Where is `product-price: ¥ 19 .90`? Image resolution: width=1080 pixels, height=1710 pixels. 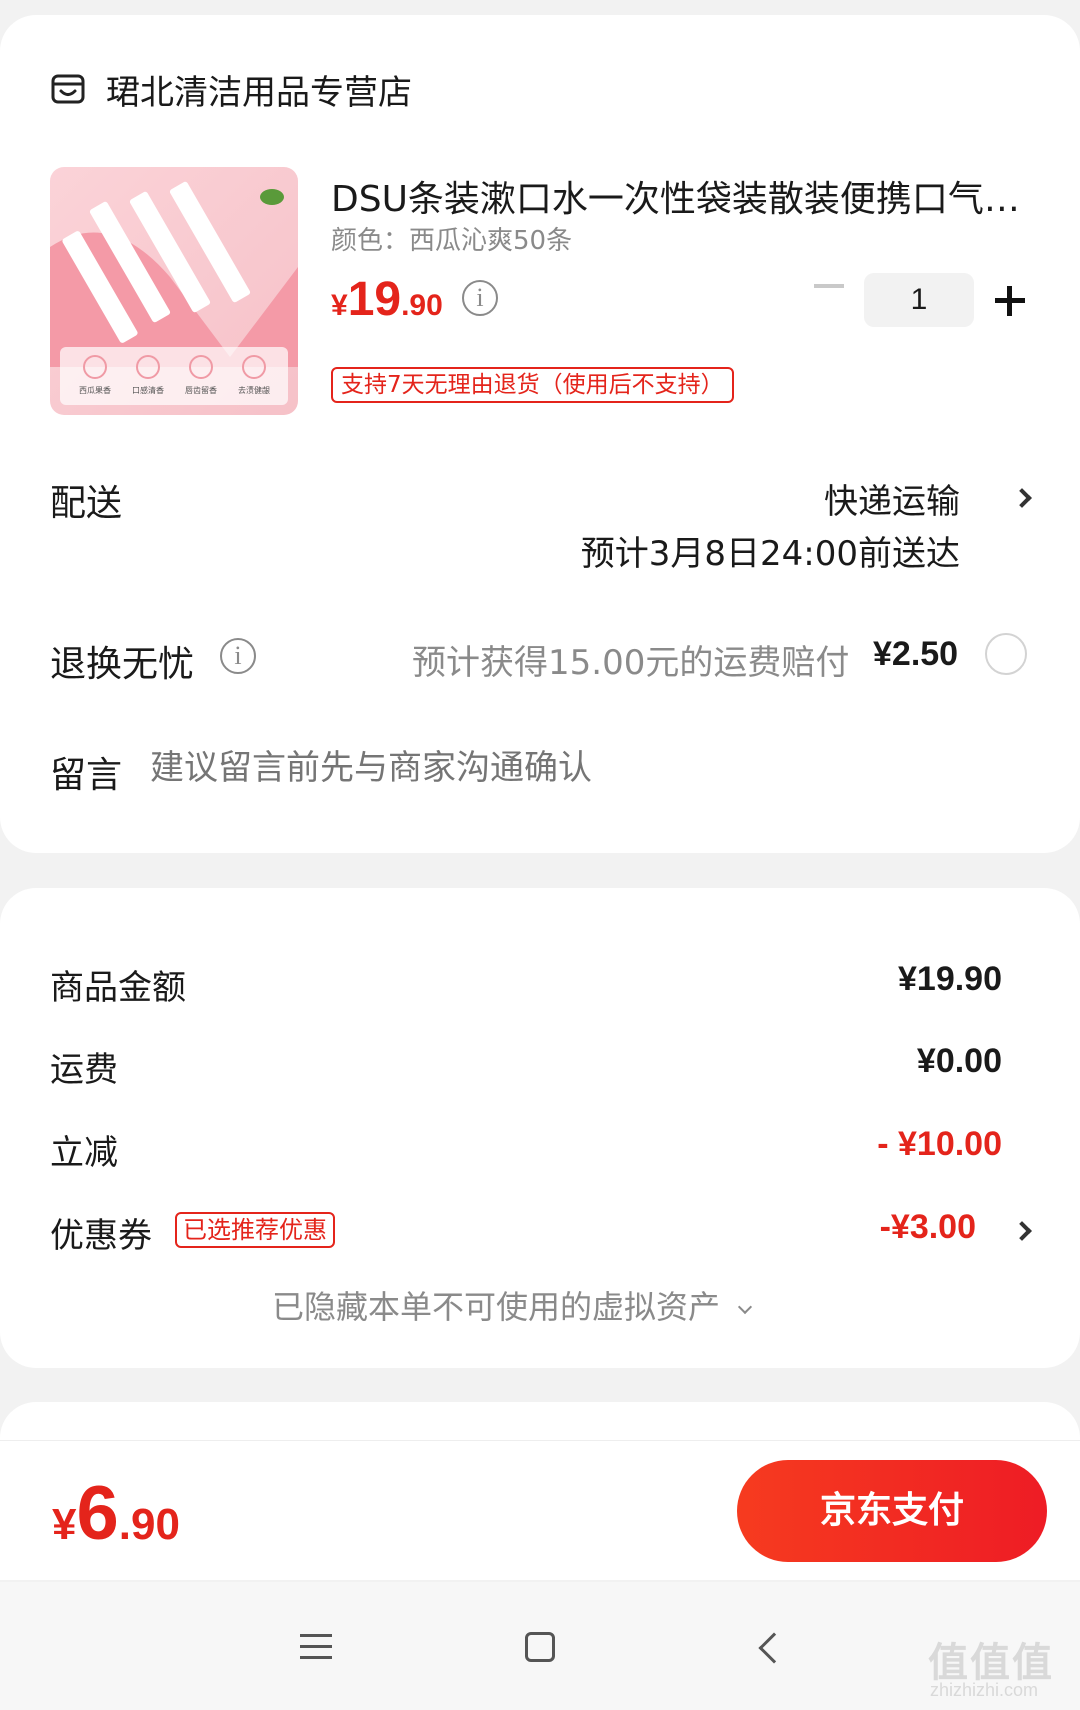
product-price: ¥ 19 .90 is located at coordinates (387, 299).